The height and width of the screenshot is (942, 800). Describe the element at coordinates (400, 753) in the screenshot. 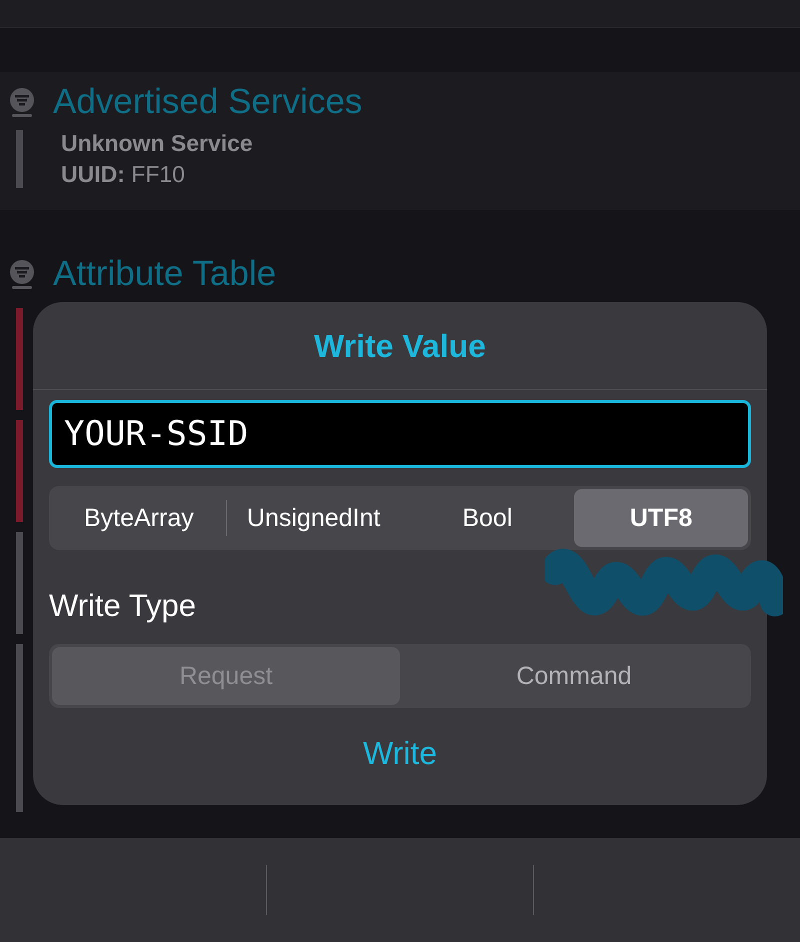

I see `write-button: Write` at that location.